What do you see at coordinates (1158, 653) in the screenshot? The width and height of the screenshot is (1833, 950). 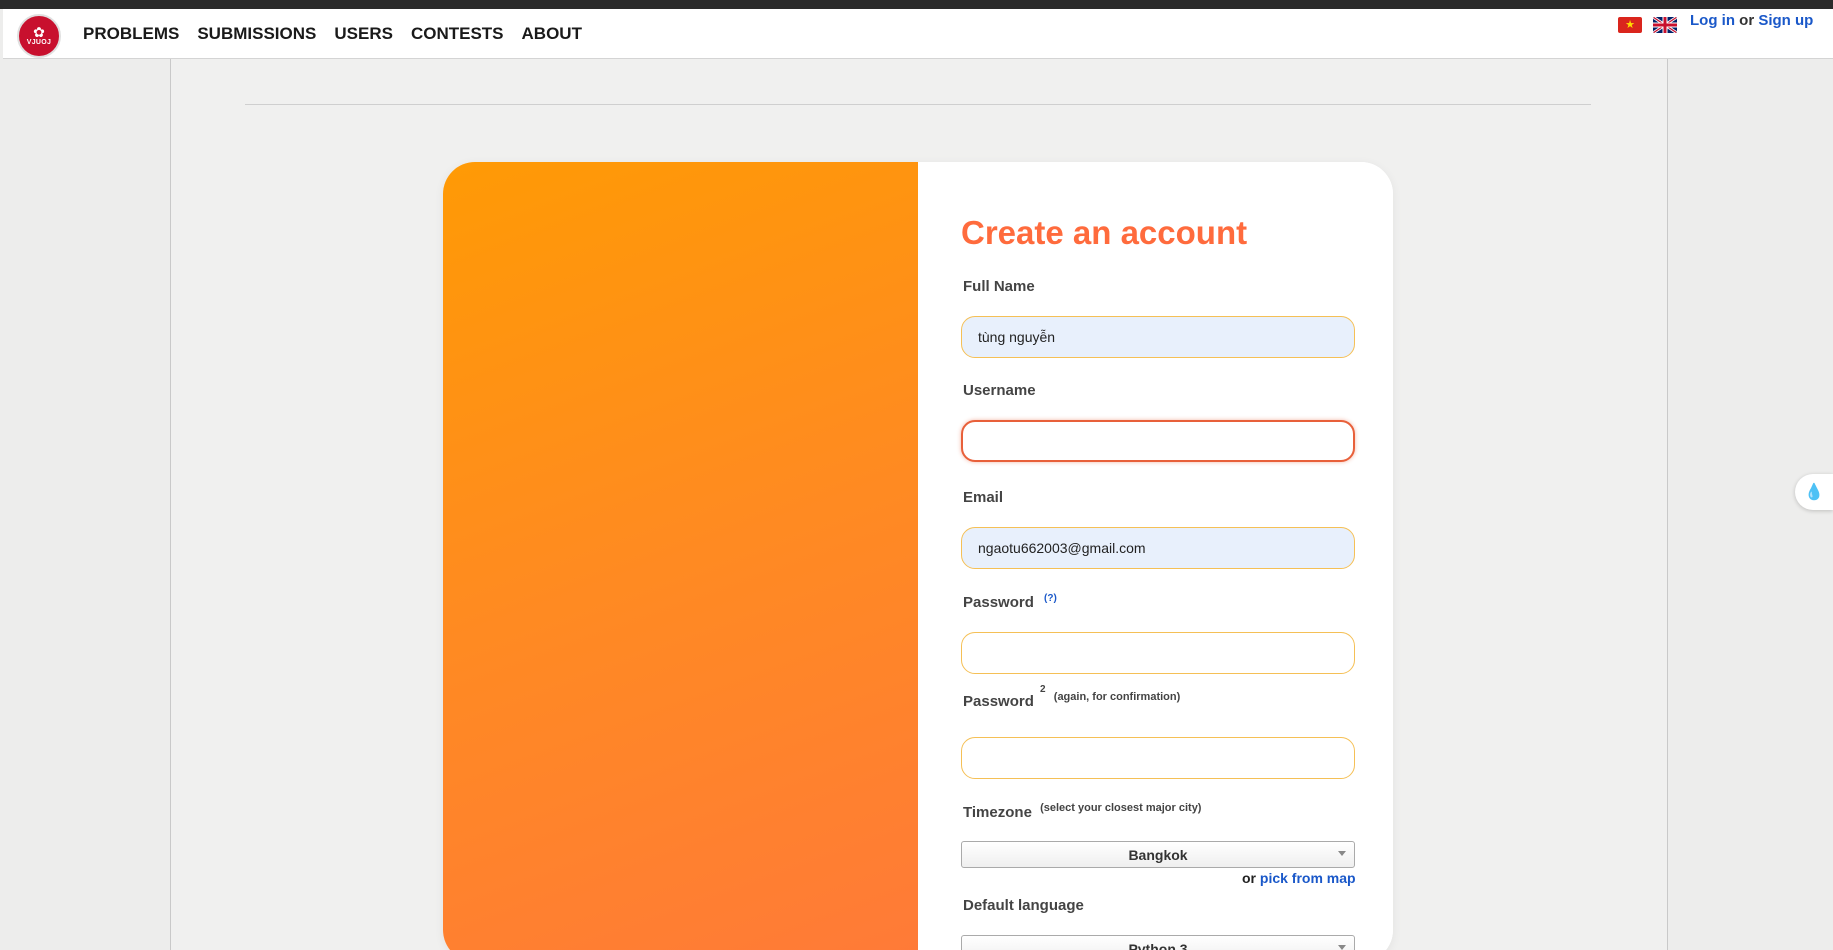 I see `password-input` at bounding box center [1158, 653].